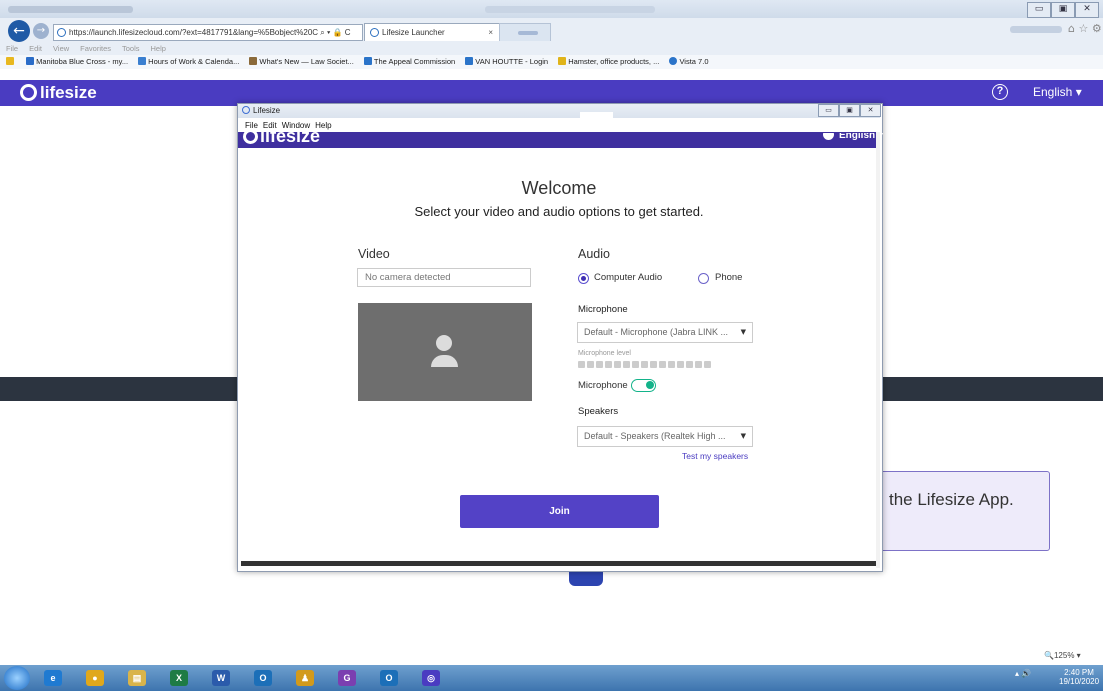 The width and height of the screenshot is (1103, 691). I want to click on taskbar-pdf-app-icon: G, so click(347, 678).